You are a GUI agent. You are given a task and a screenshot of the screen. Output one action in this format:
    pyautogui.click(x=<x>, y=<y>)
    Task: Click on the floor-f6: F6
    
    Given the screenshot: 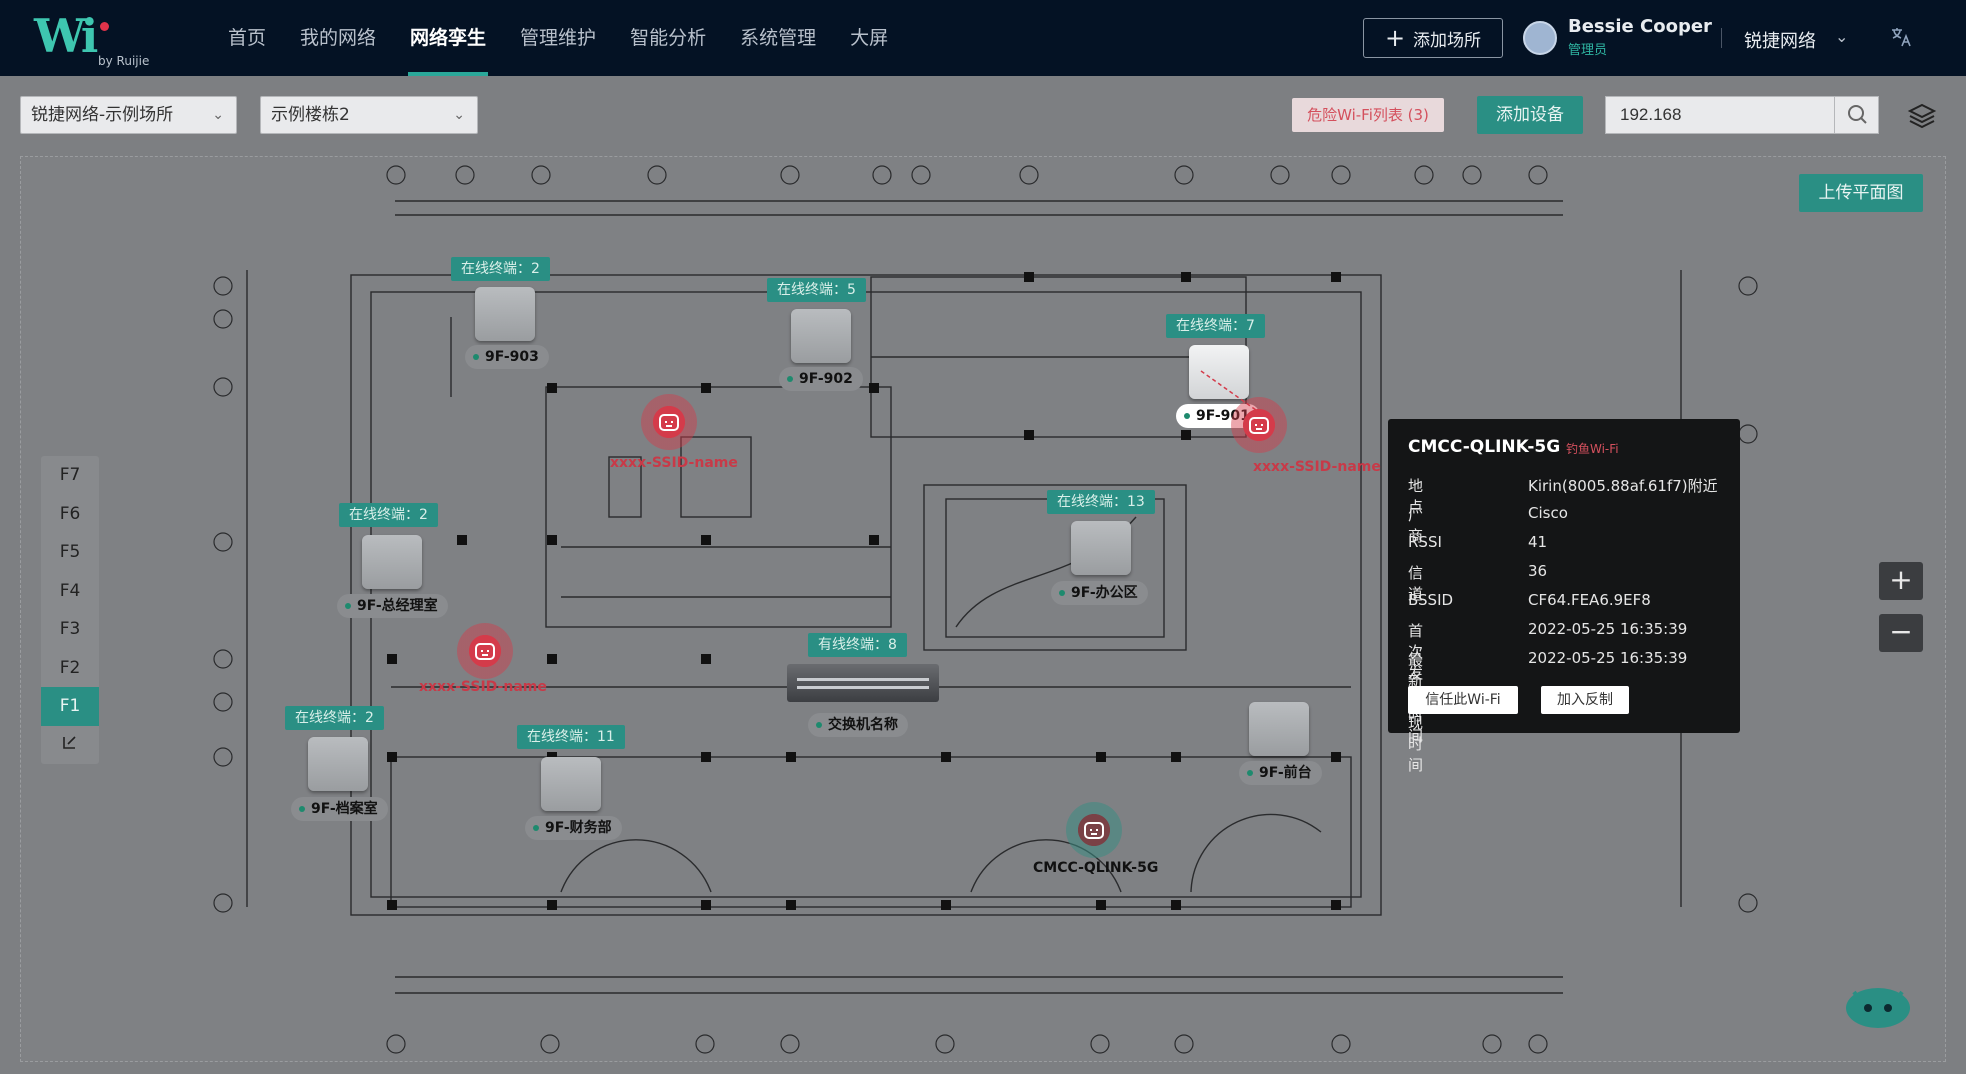 What is the action you would take?
    pyautogui.click(x=70, y=514)
    